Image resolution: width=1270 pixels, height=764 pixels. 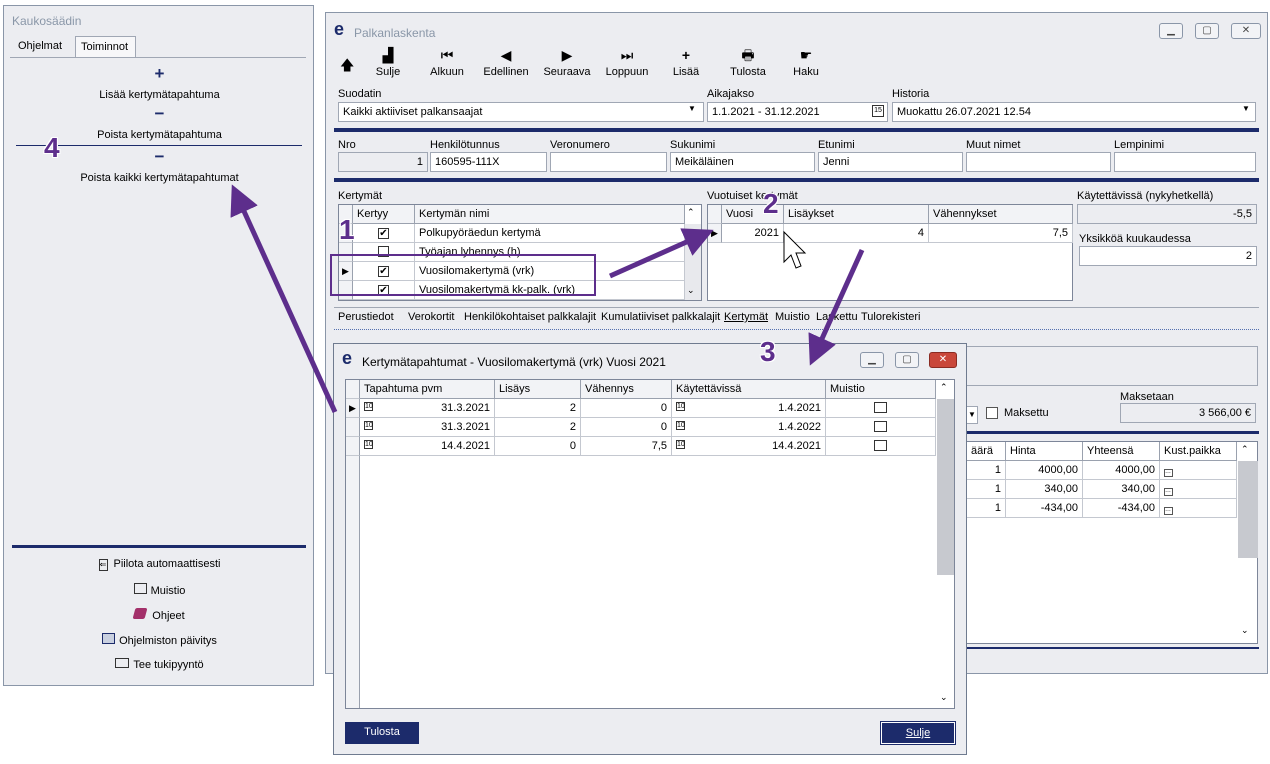 What do you see at coordinates (463, 275) in the screenshot?
I see `highlight-box` at bounding box center [463, 275].